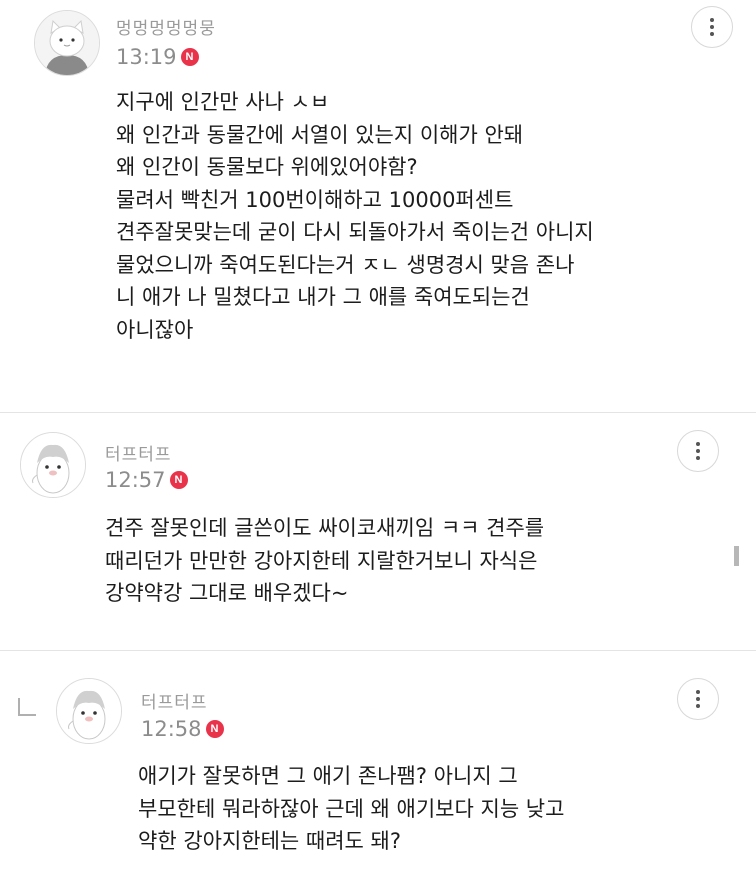 Image resolution: width=756 pixels, height=894 pixels. What do you see at coordinates (736, 556) in the screenshot?
I see `scrollbar-thumb` at bounding box center [736, 556].